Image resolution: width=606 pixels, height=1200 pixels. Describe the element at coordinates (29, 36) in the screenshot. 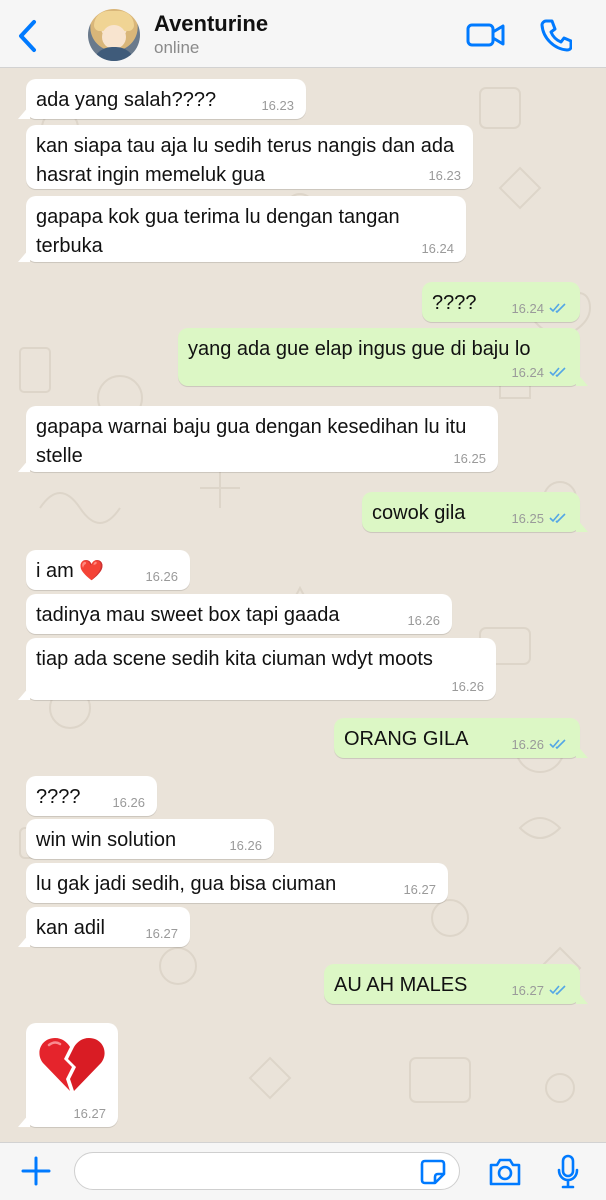

I see `back-chevron-icon` at that location.